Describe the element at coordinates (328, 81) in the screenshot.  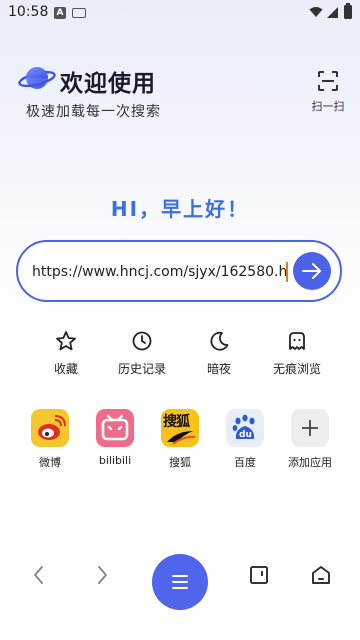
I see `scan-icon` at that location.